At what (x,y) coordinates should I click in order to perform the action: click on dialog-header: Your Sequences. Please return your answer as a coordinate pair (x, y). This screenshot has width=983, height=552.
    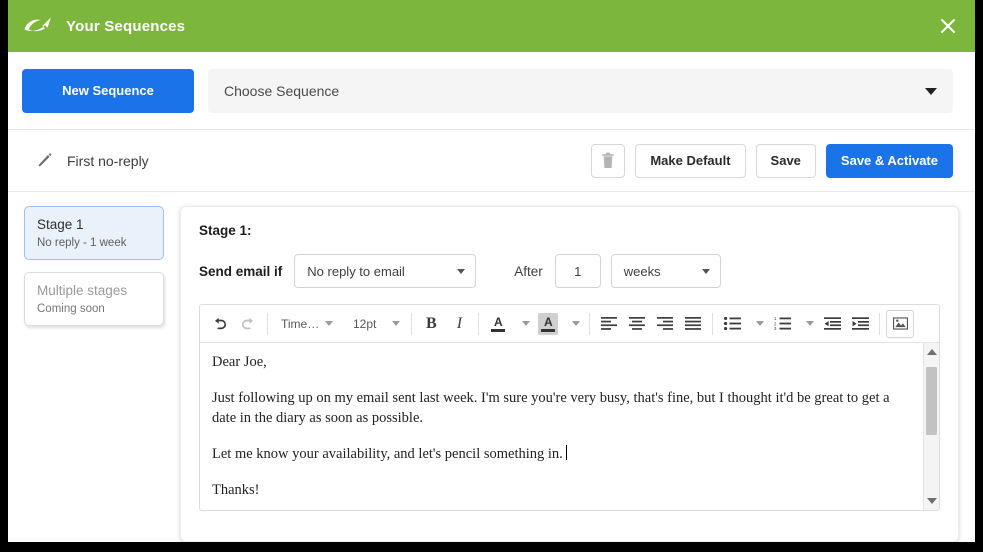
    Looking at the image, I should click on (491, 26).